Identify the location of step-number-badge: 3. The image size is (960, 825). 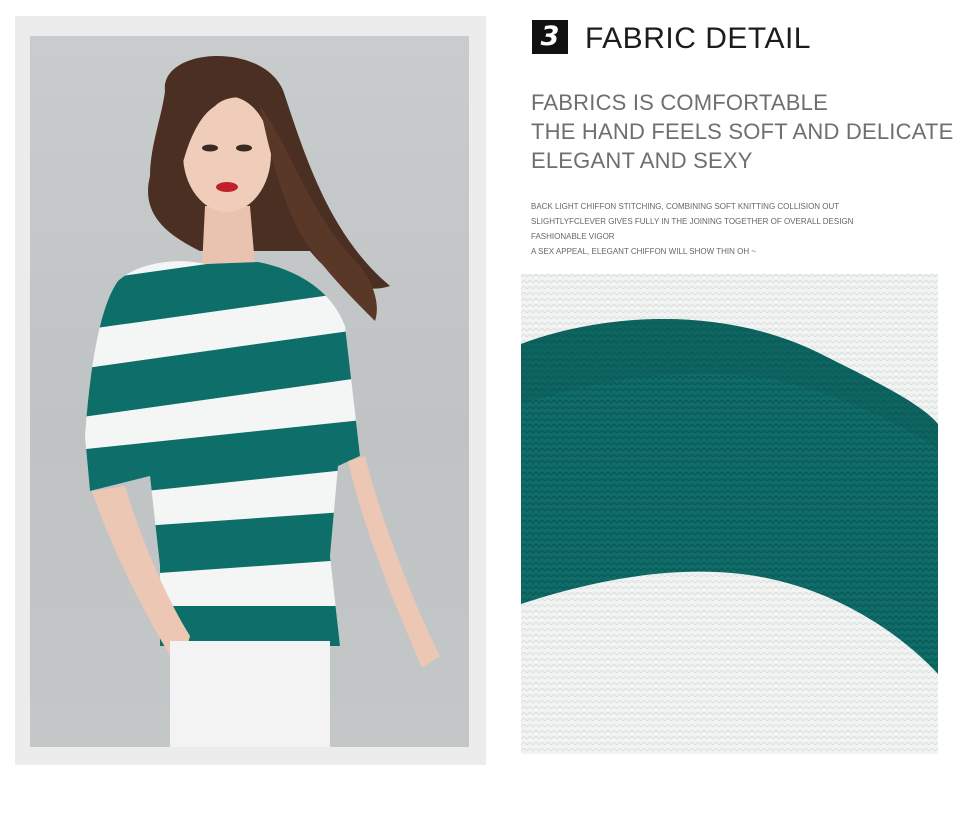
(550, 37).